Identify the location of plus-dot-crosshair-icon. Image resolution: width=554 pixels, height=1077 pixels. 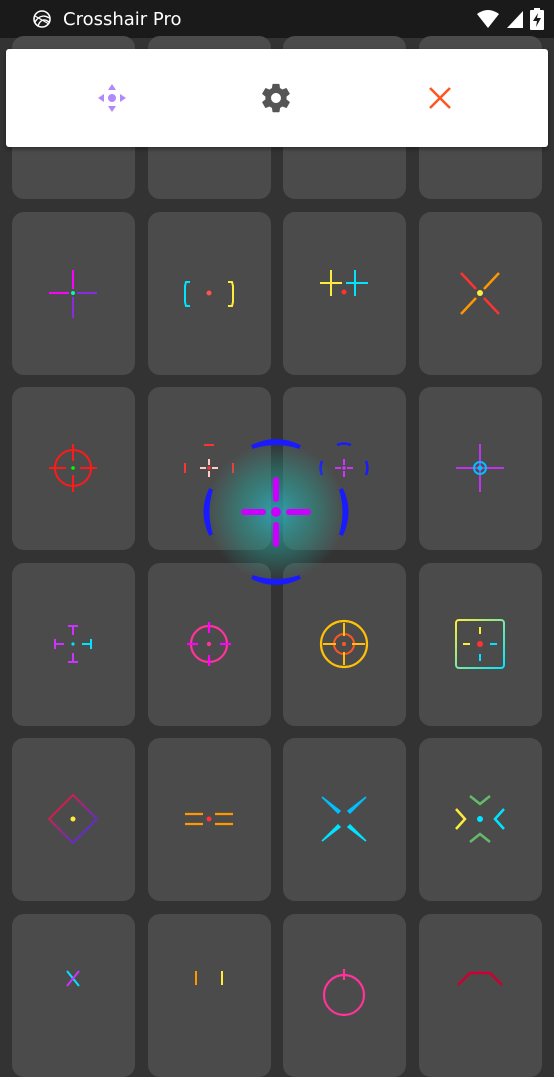
(73, 294).